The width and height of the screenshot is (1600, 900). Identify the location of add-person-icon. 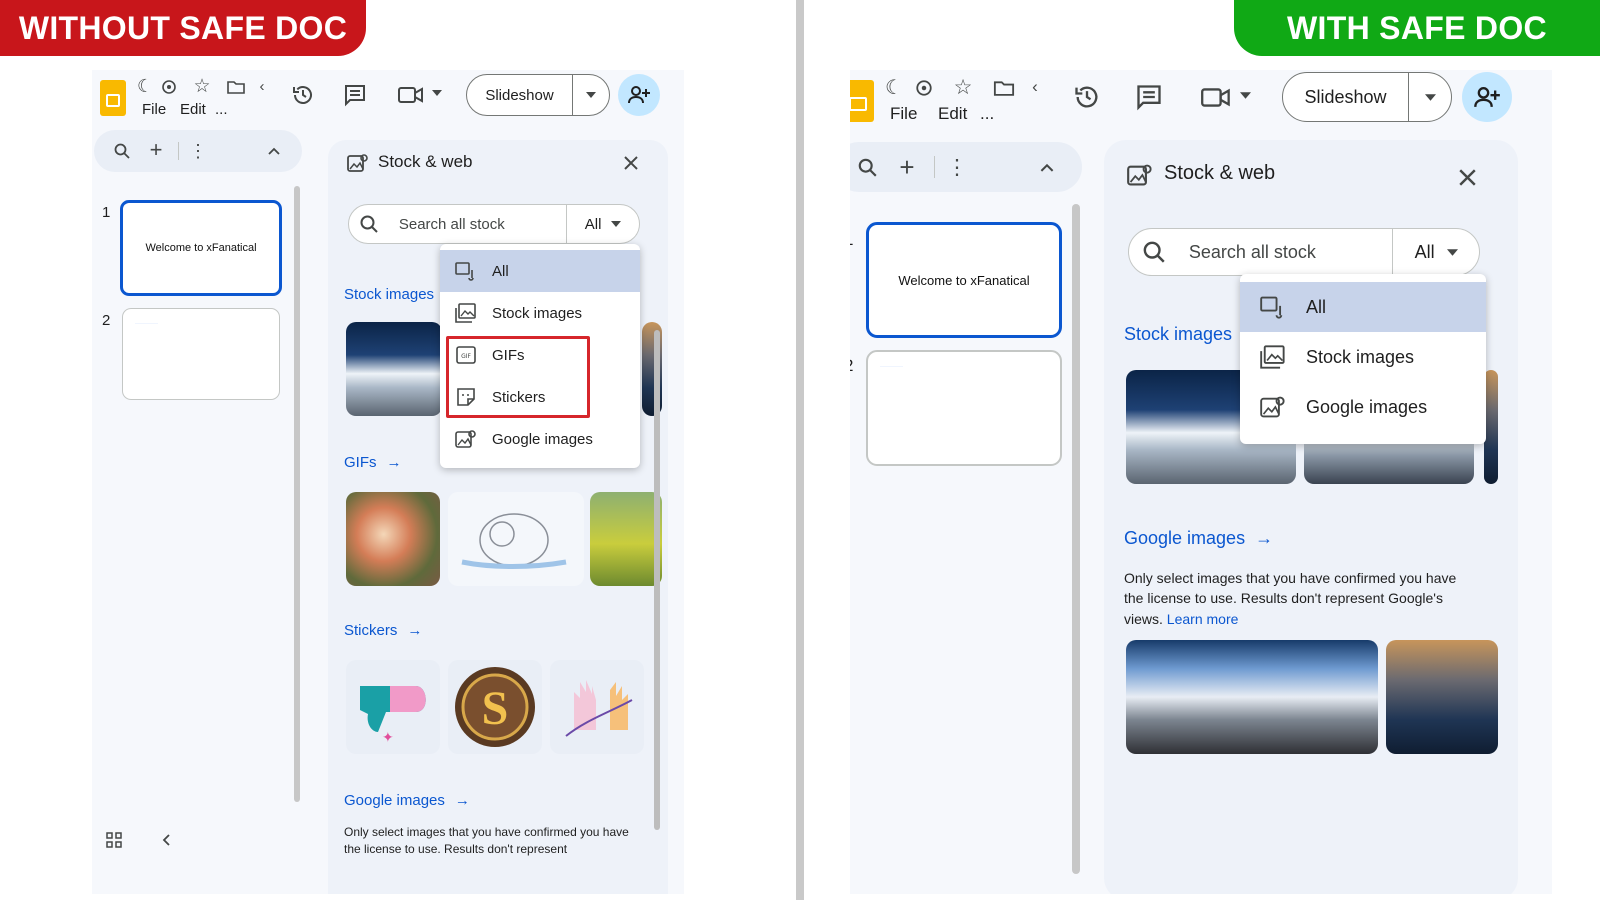
(639, 95).